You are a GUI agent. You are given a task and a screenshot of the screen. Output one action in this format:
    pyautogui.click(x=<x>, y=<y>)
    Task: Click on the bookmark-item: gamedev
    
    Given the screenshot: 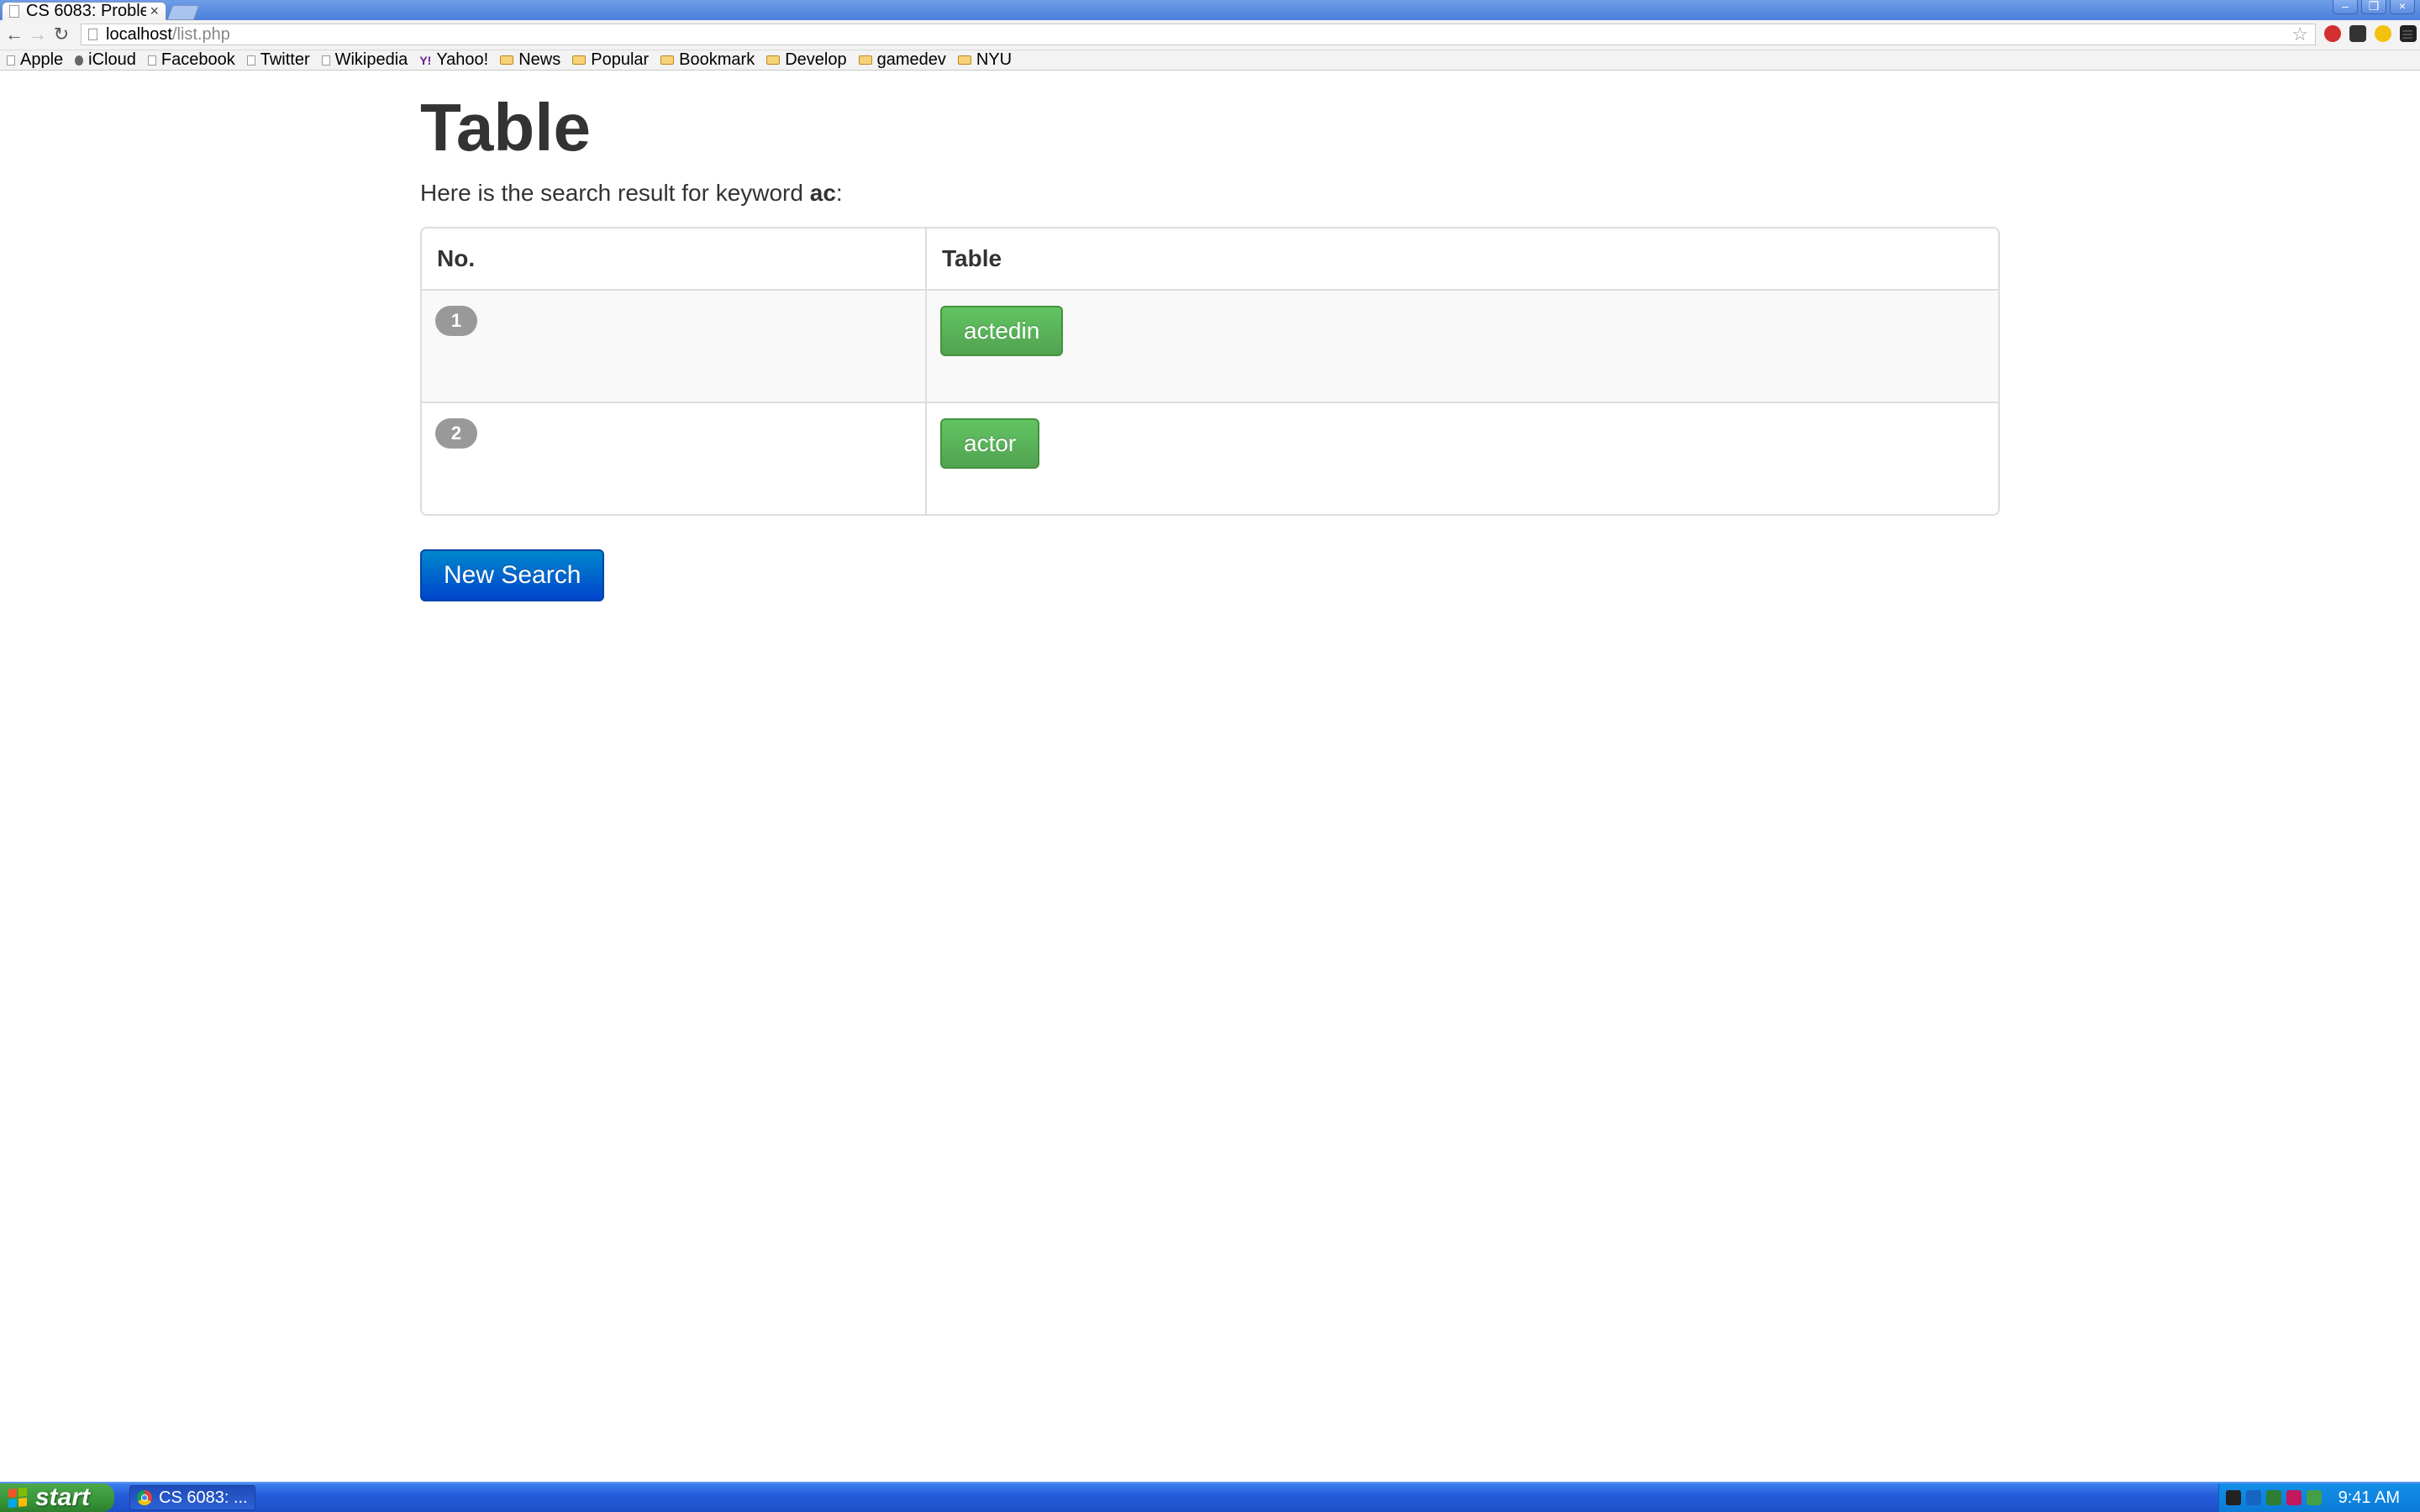 What is the action you would take?
    pyautogui.click(x=902, y=60)
    